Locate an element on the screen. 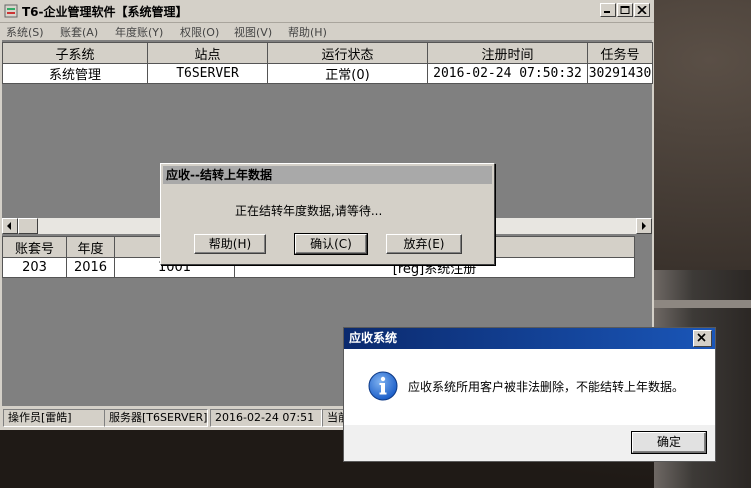  minimize-button is located at coordinates (608, 10).